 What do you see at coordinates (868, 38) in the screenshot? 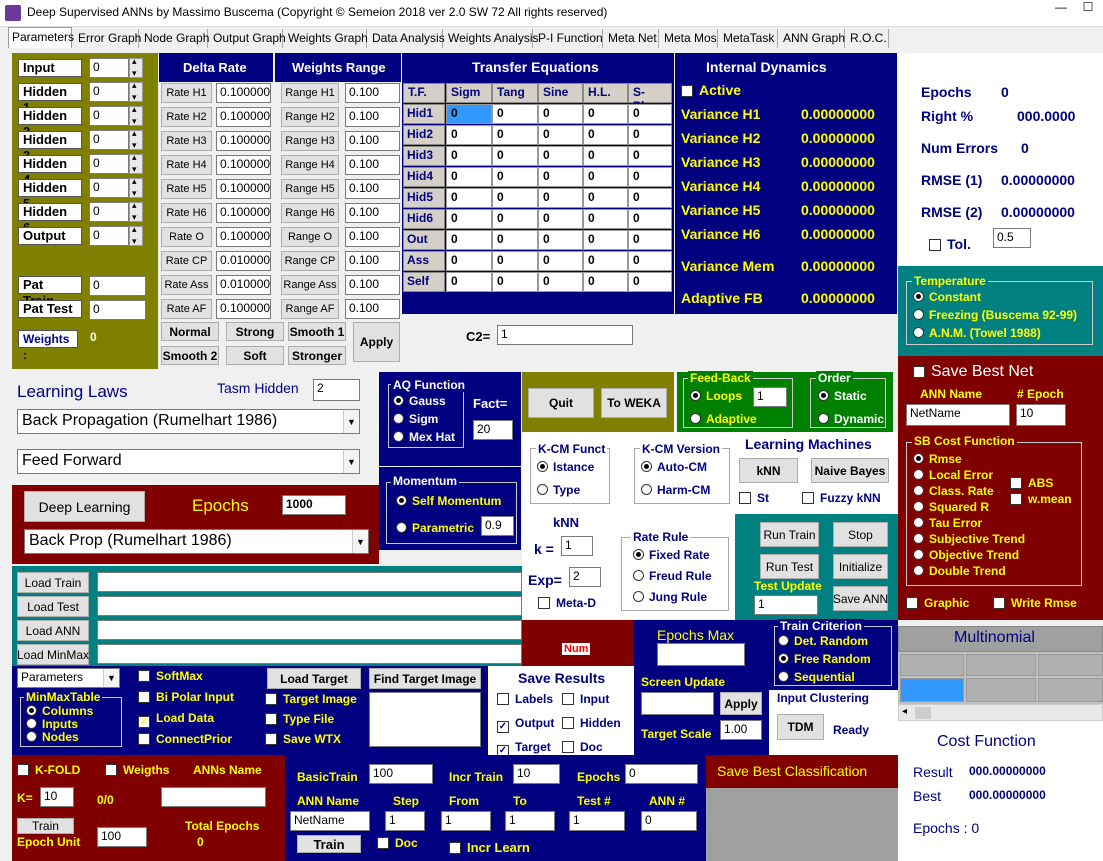
I see `tab-12: R.O.C.` at bounding box center [868, 38].